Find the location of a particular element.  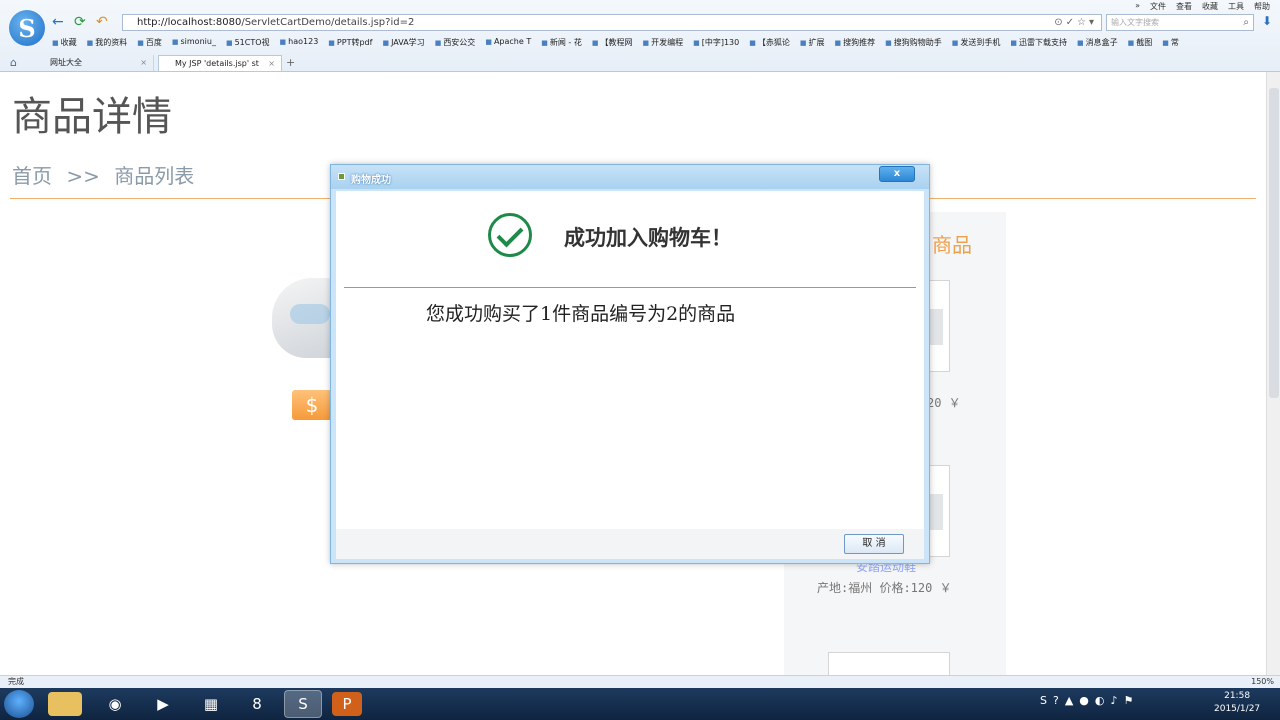

bookmark-item: Apache T is located at coordinates (508, 44).